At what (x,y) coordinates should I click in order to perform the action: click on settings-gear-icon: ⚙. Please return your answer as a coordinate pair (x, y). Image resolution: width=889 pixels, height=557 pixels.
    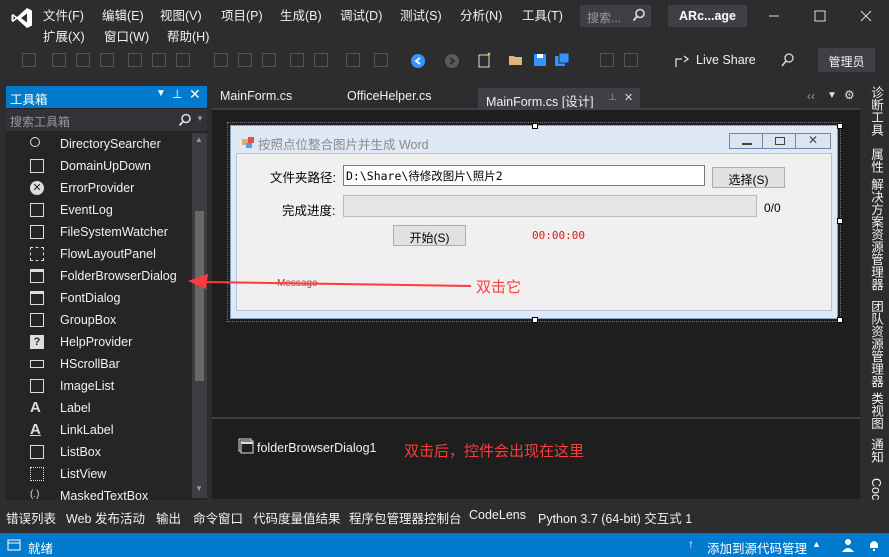
    Looking at the image, I should click on (849, 95).